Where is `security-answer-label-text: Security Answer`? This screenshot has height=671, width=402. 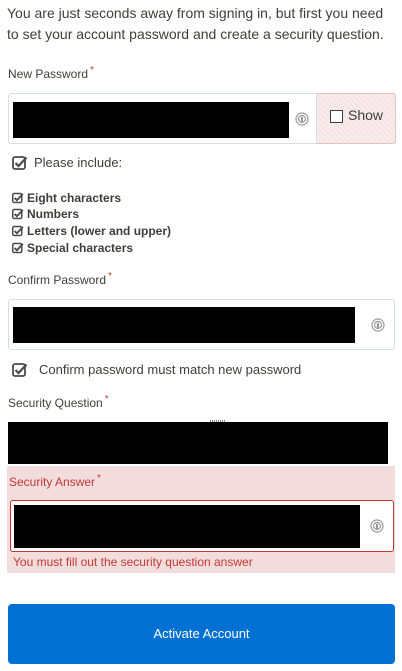
security-answer-label-text: Security Answer is located at coordinates (52, 482).